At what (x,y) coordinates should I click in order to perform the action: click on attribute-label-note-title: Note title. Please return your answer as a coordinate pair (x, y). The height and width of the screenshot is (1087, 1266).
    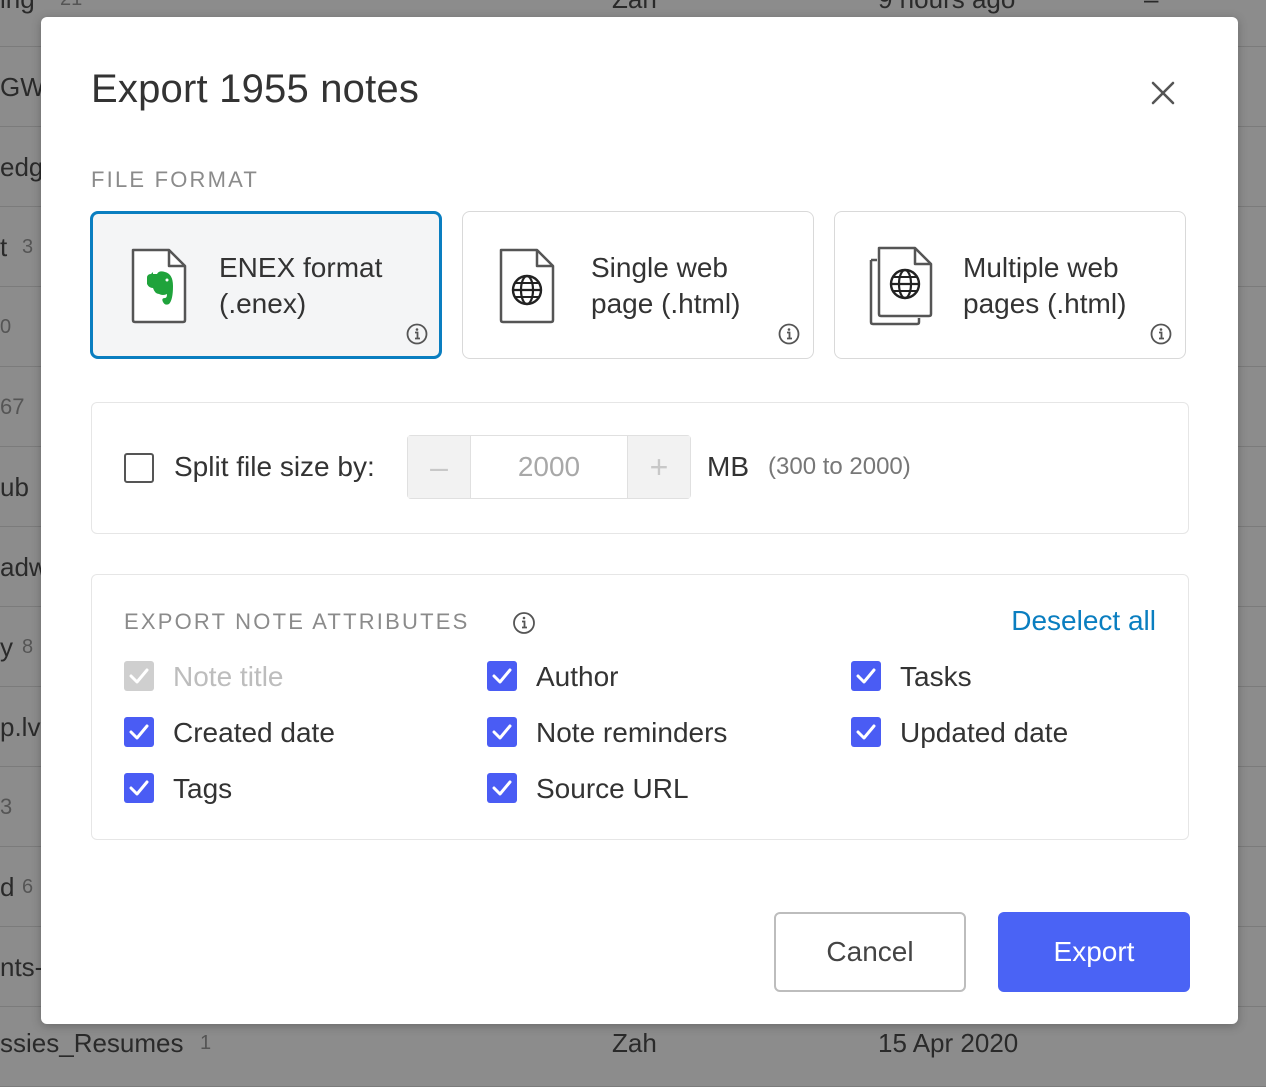
    Looking at the image, I should click on (228, 676).